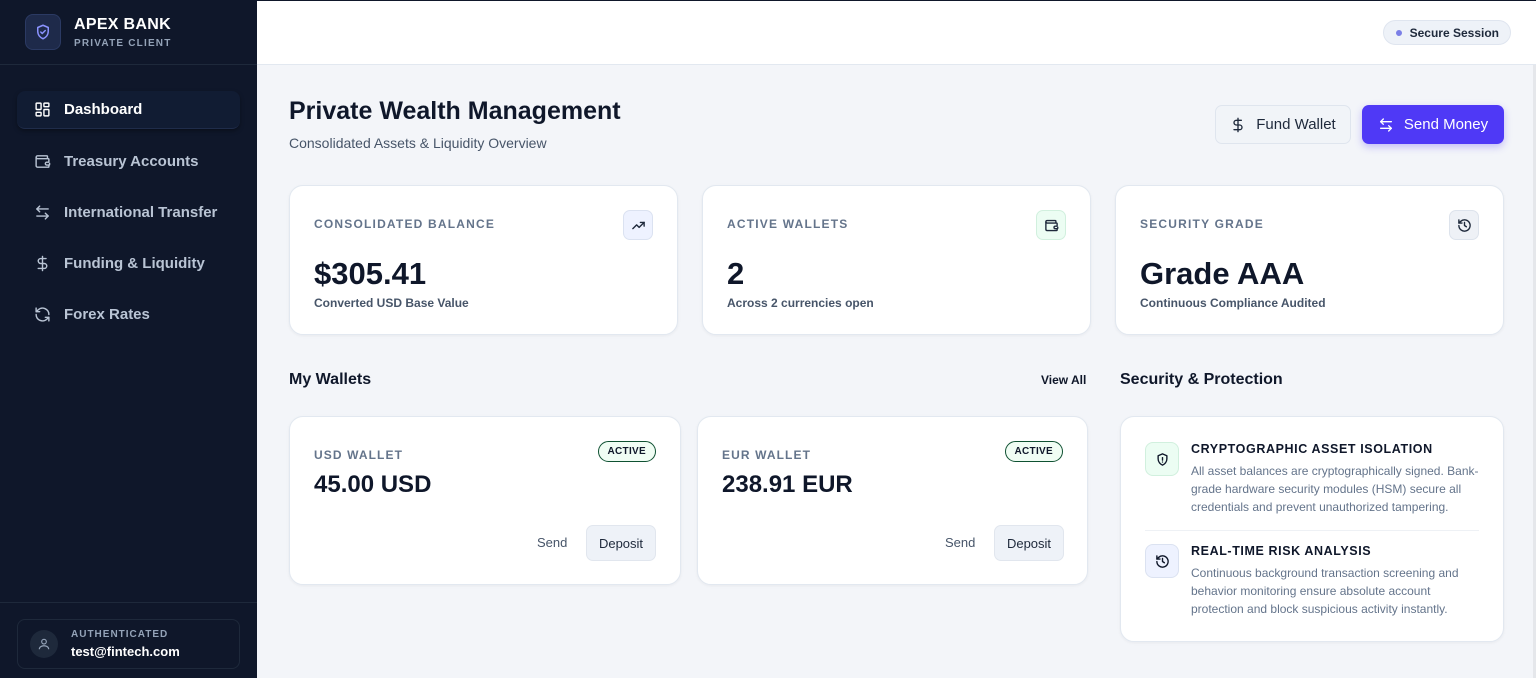 The width and height of the screenshot is (1536, 678). I want to click on sidebar-item-international-transfer: International Transfer, so click(128, 212).